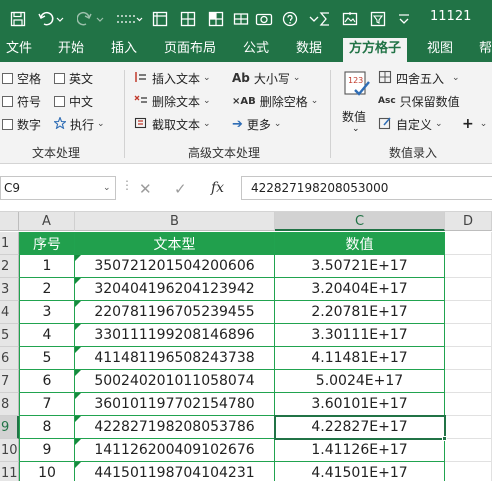  I want to click on row-header-2: 2, so click(9, 266).